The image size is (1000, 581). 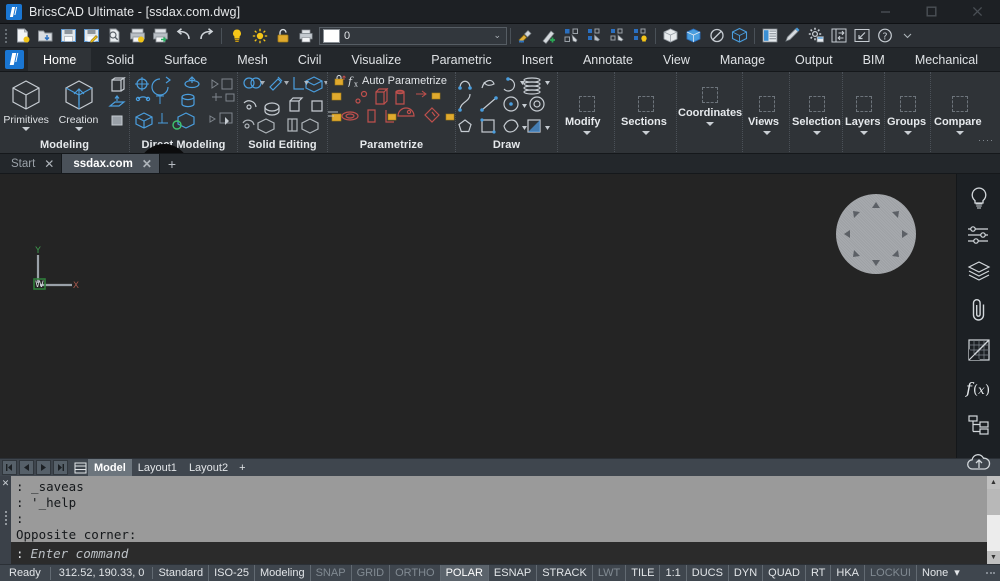 I want to click on doc-tab-start: Start ✕, so click(x=31, y=163).